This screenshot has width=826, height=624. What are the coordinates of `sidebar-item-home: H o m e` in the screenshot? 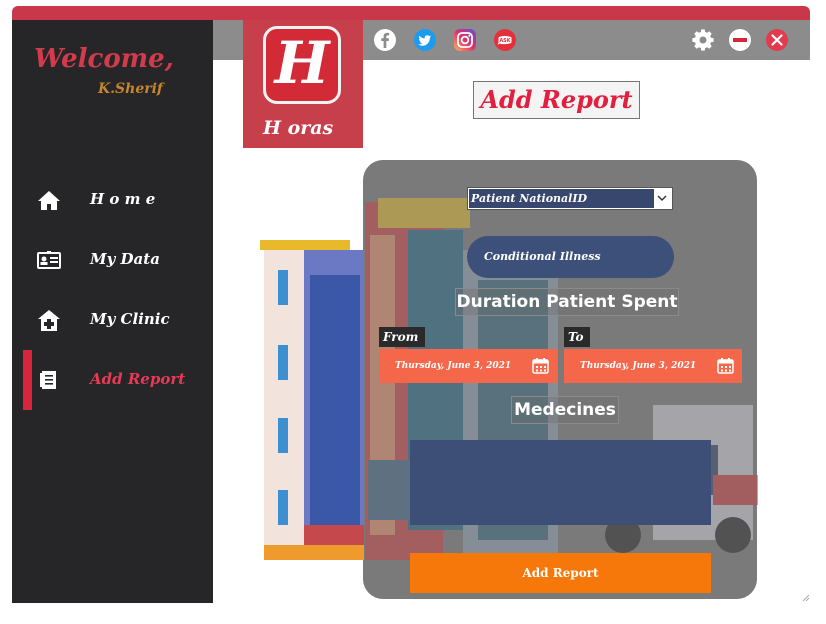 It's located at (112, 200).